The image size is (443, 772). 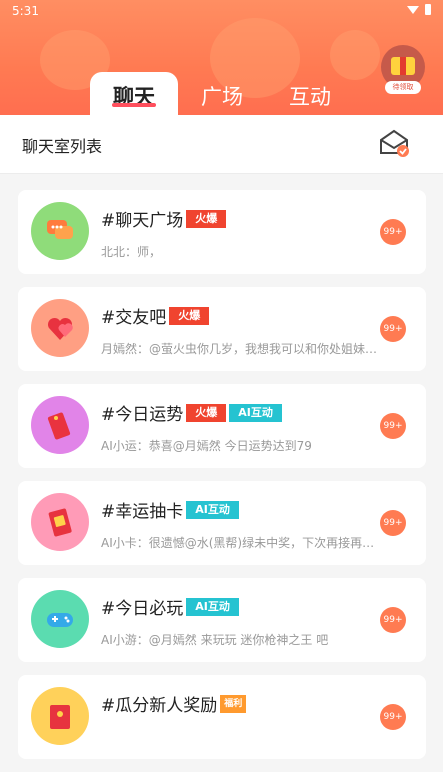 I want to click on status-icons, so click(x=419, y=9).